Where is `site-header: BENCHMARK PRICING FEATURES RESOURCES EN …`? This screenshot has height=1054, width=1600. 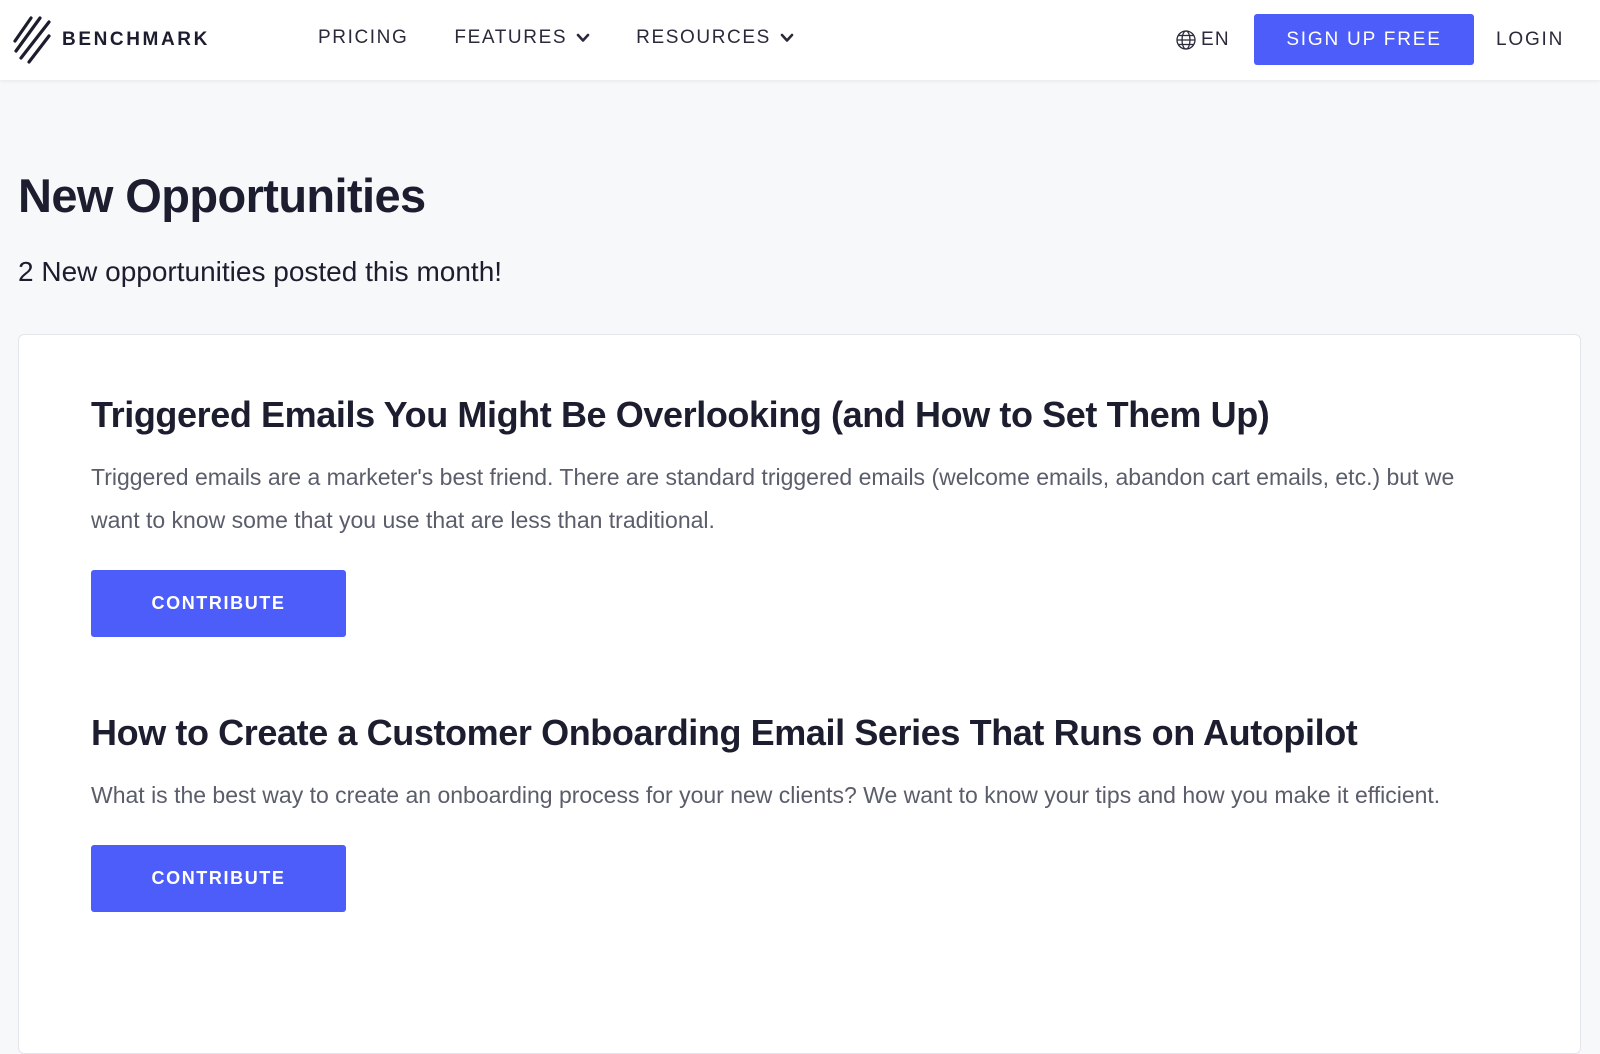 site-header: BENCHMARK PRICING FEATURES RESOURCES EN … is located at coordinates (800, 40).